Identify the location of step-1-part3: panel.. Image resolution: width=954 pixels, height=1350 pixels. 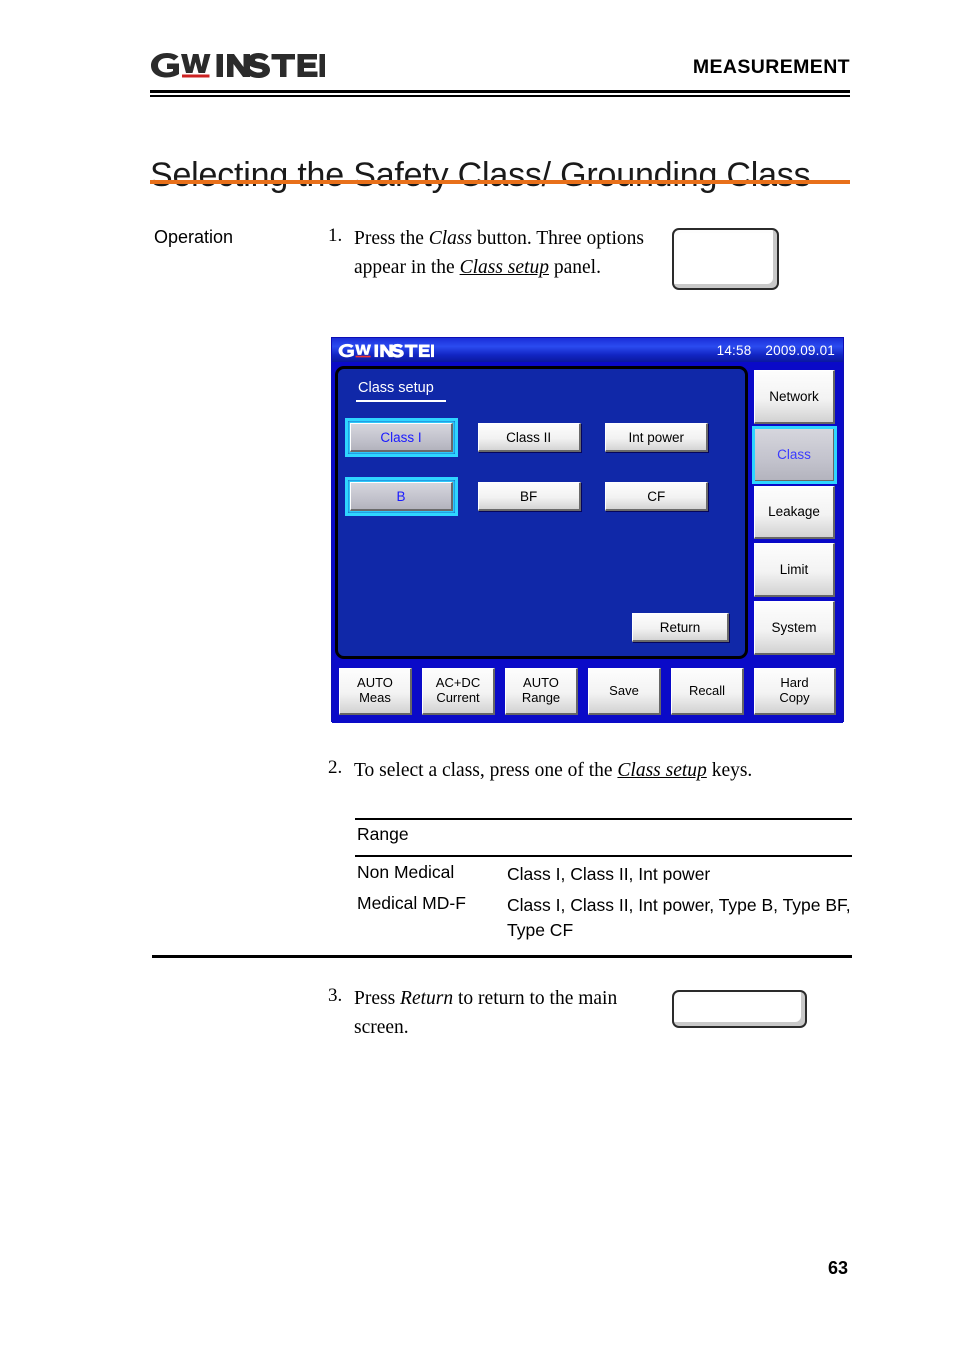
(574, 267).